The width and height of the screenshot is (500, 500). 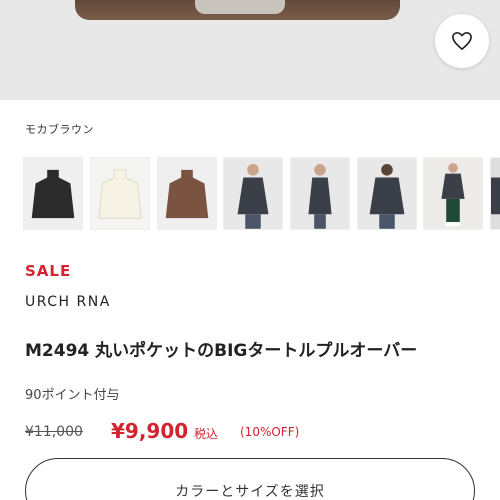 I want to click on thumbnail-model-full-length, so click(x=453, y=193).